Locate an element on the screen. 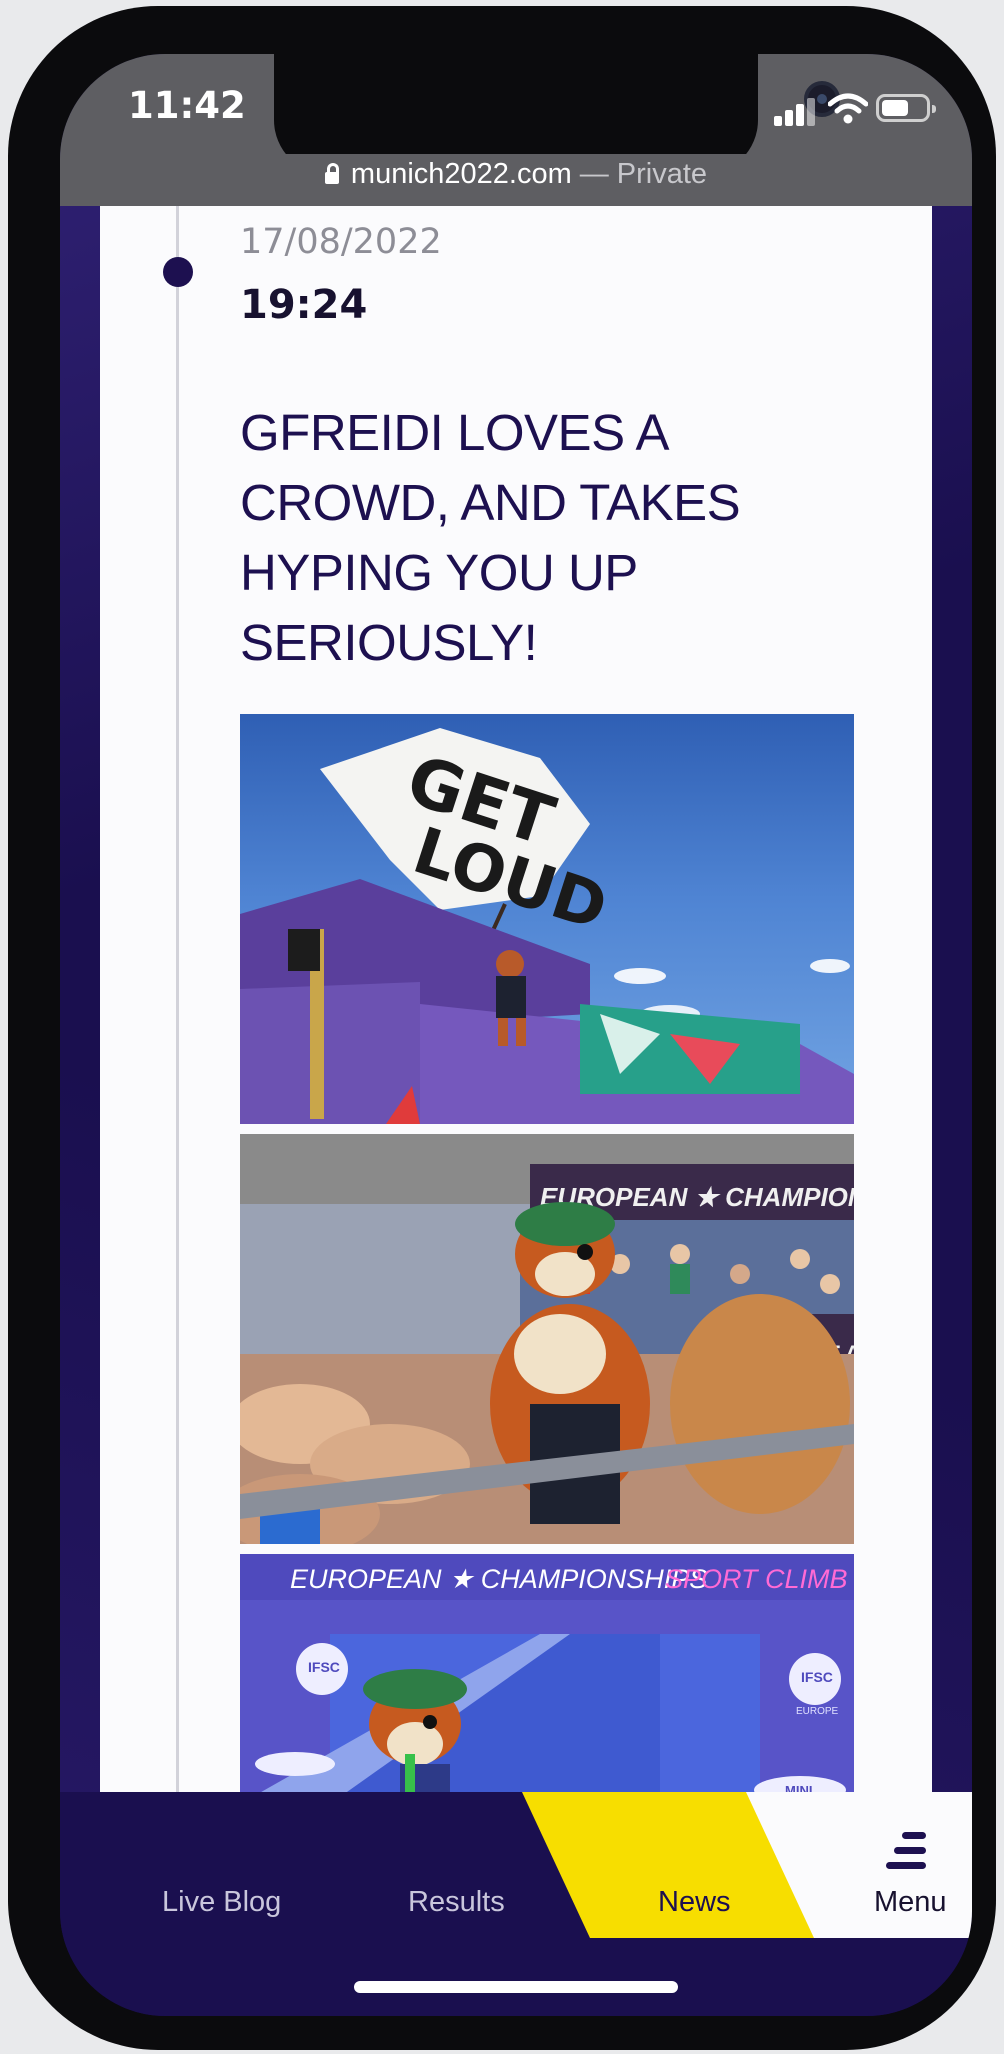 The height and width of the screenshot is (2054, 1004). wifi-icon is located at coordinates (848, 108).